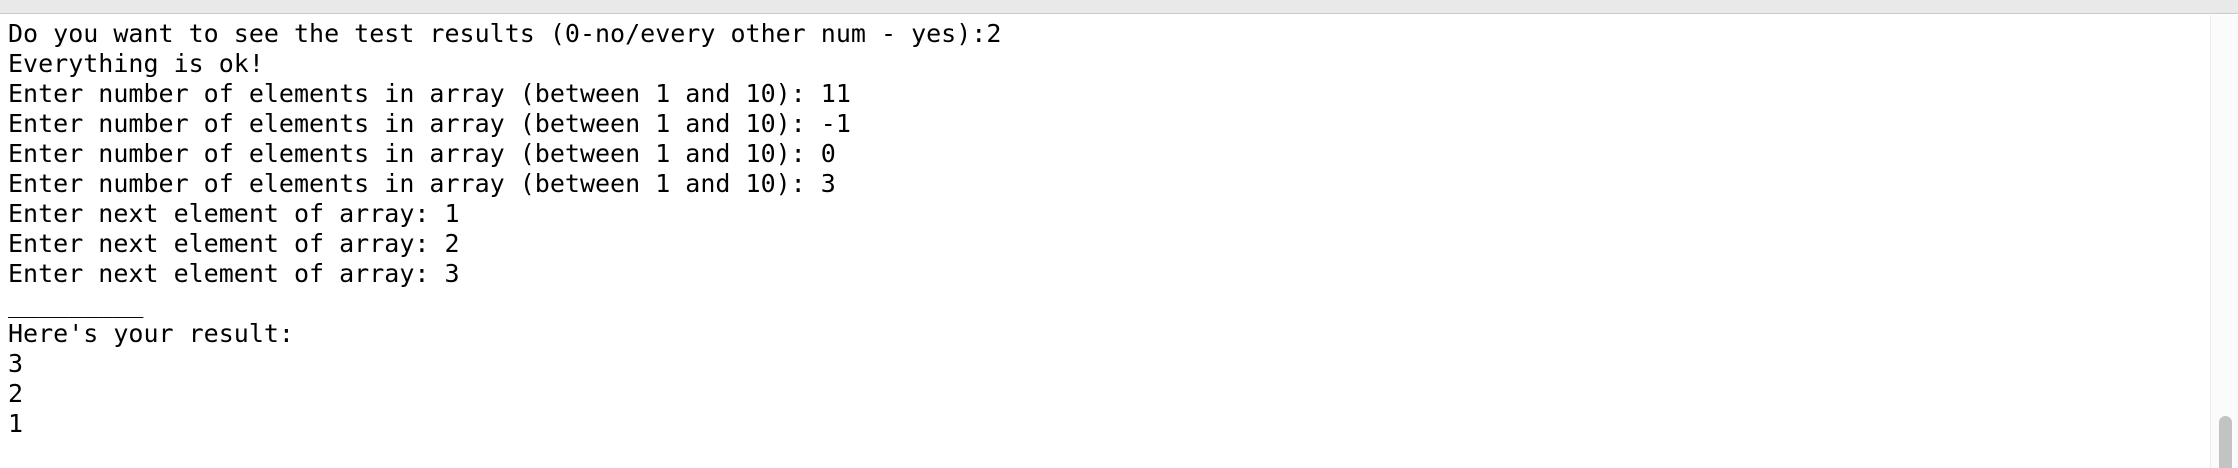  Describe the element at coordinates (151, 333) in the screenshot. I see `console-line-result-header: Here's your result:` at that location.